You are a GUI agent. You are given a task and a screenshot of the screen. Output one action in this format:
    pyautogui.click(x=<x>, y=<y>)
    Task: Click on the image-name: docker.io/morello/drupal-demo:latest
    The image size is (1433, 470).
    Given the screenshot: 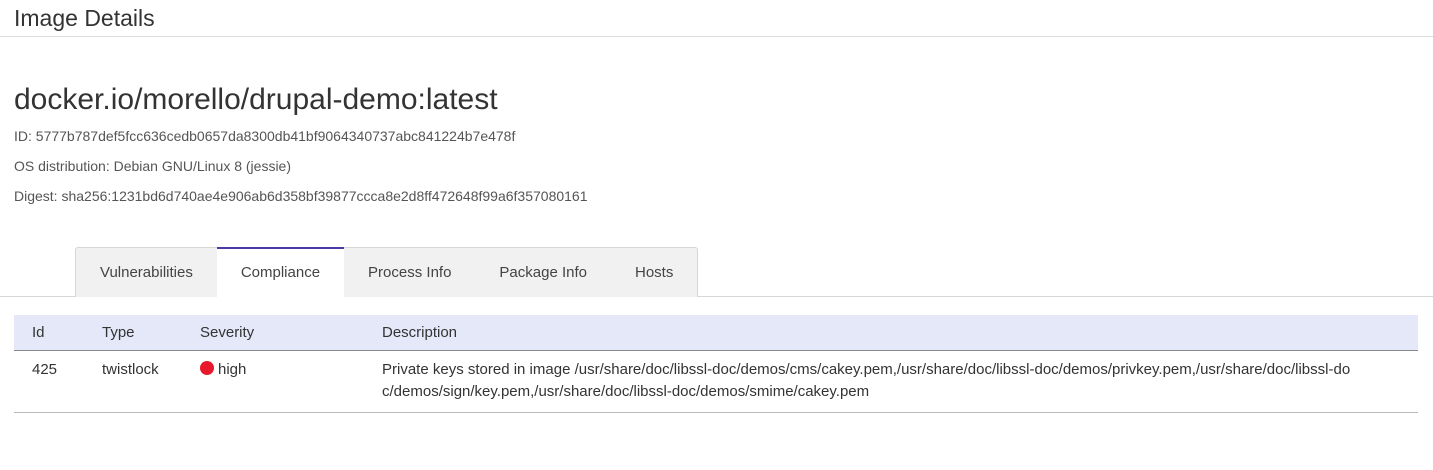 What is the action you would take?
    pyautogui.click(x=256, y=99)
    